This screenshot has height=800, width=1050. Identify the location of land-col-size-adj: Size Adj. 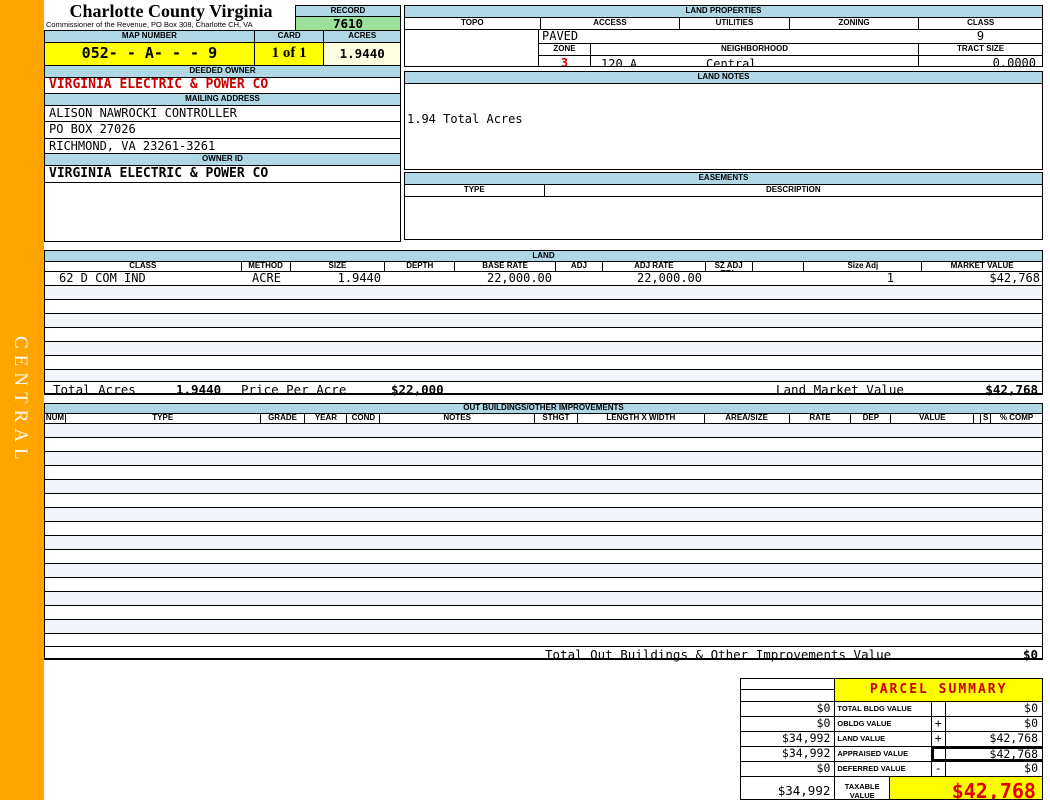
(863, 266).